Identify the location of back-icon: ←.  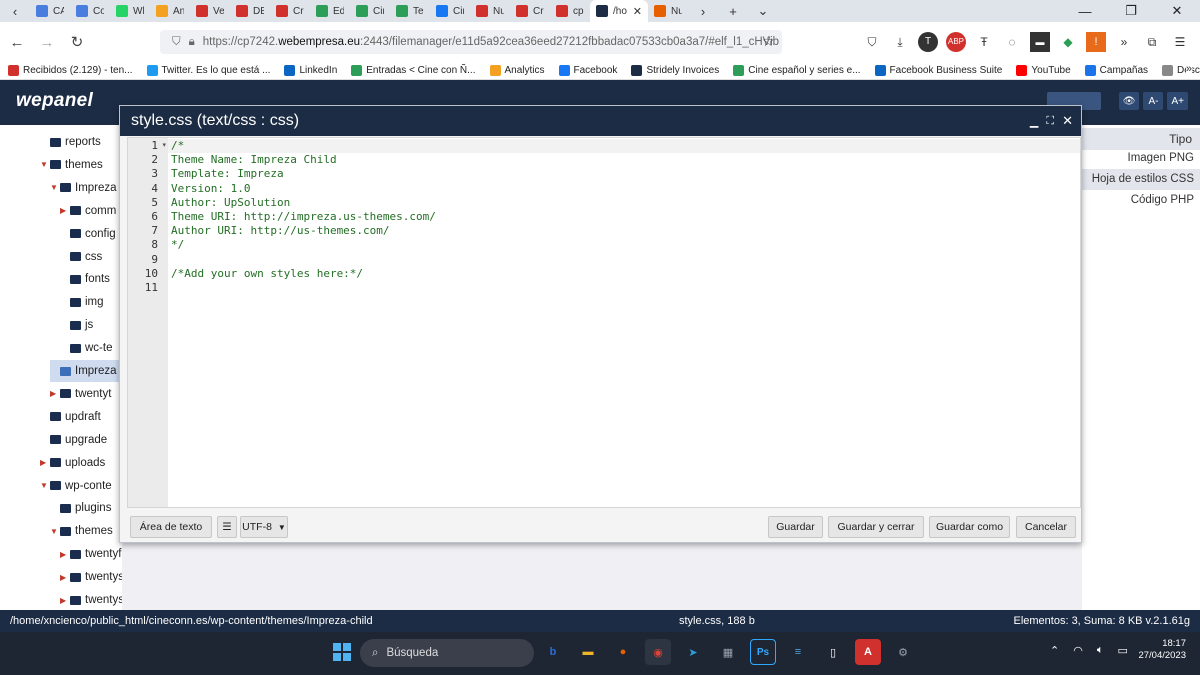
(17, 42).